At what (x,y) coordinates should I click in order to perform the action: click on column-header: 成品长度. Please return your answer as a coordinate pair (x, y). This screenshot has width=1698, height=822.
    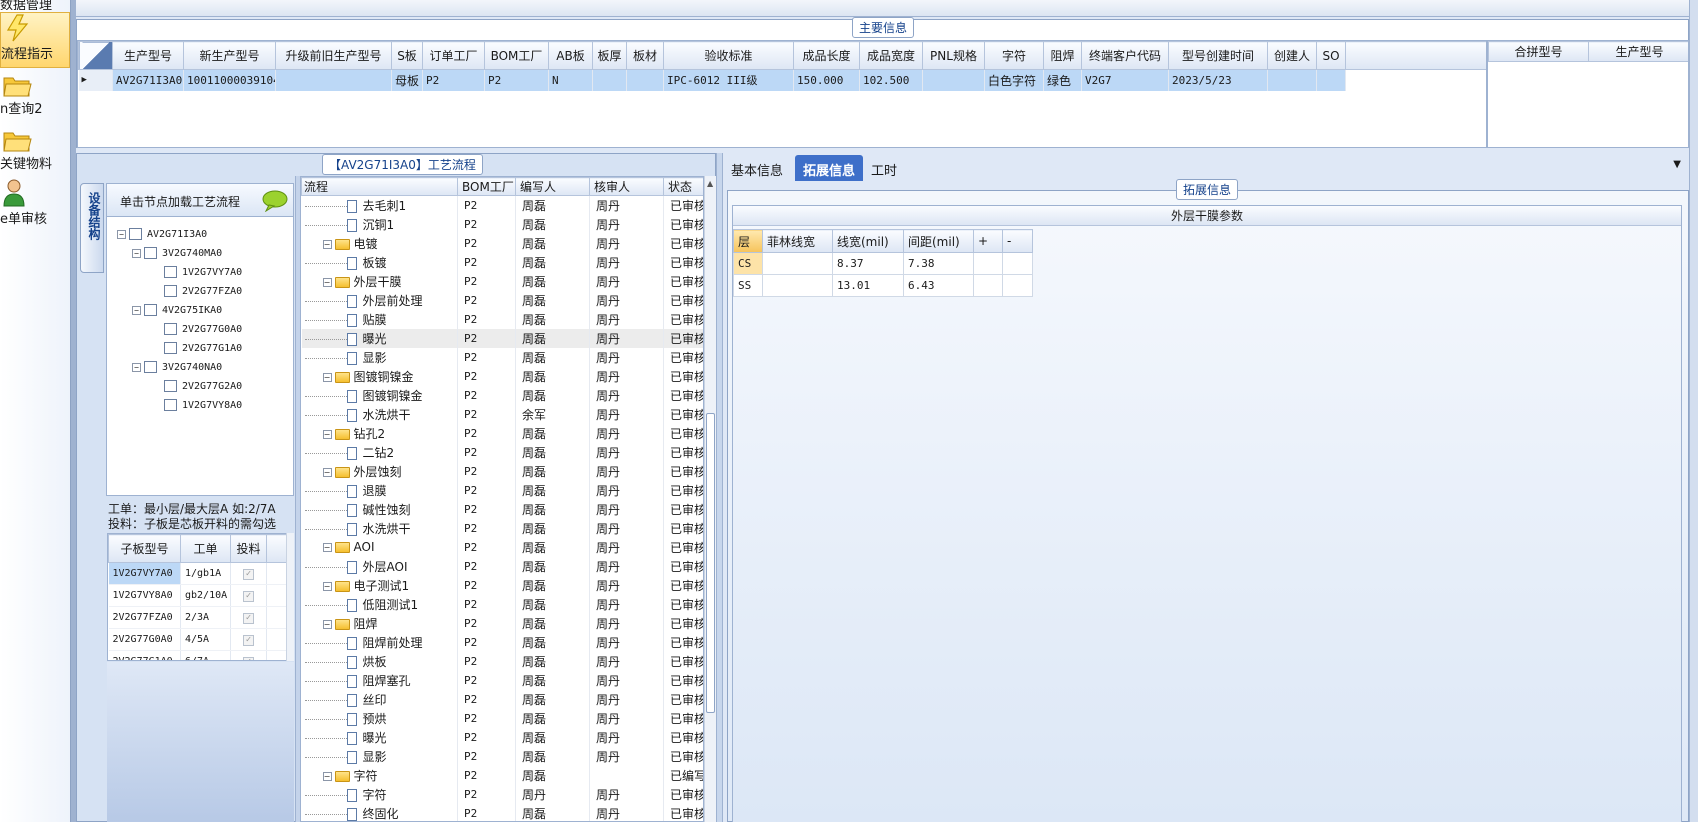
    Looking at the image, I should click on (826, 55).